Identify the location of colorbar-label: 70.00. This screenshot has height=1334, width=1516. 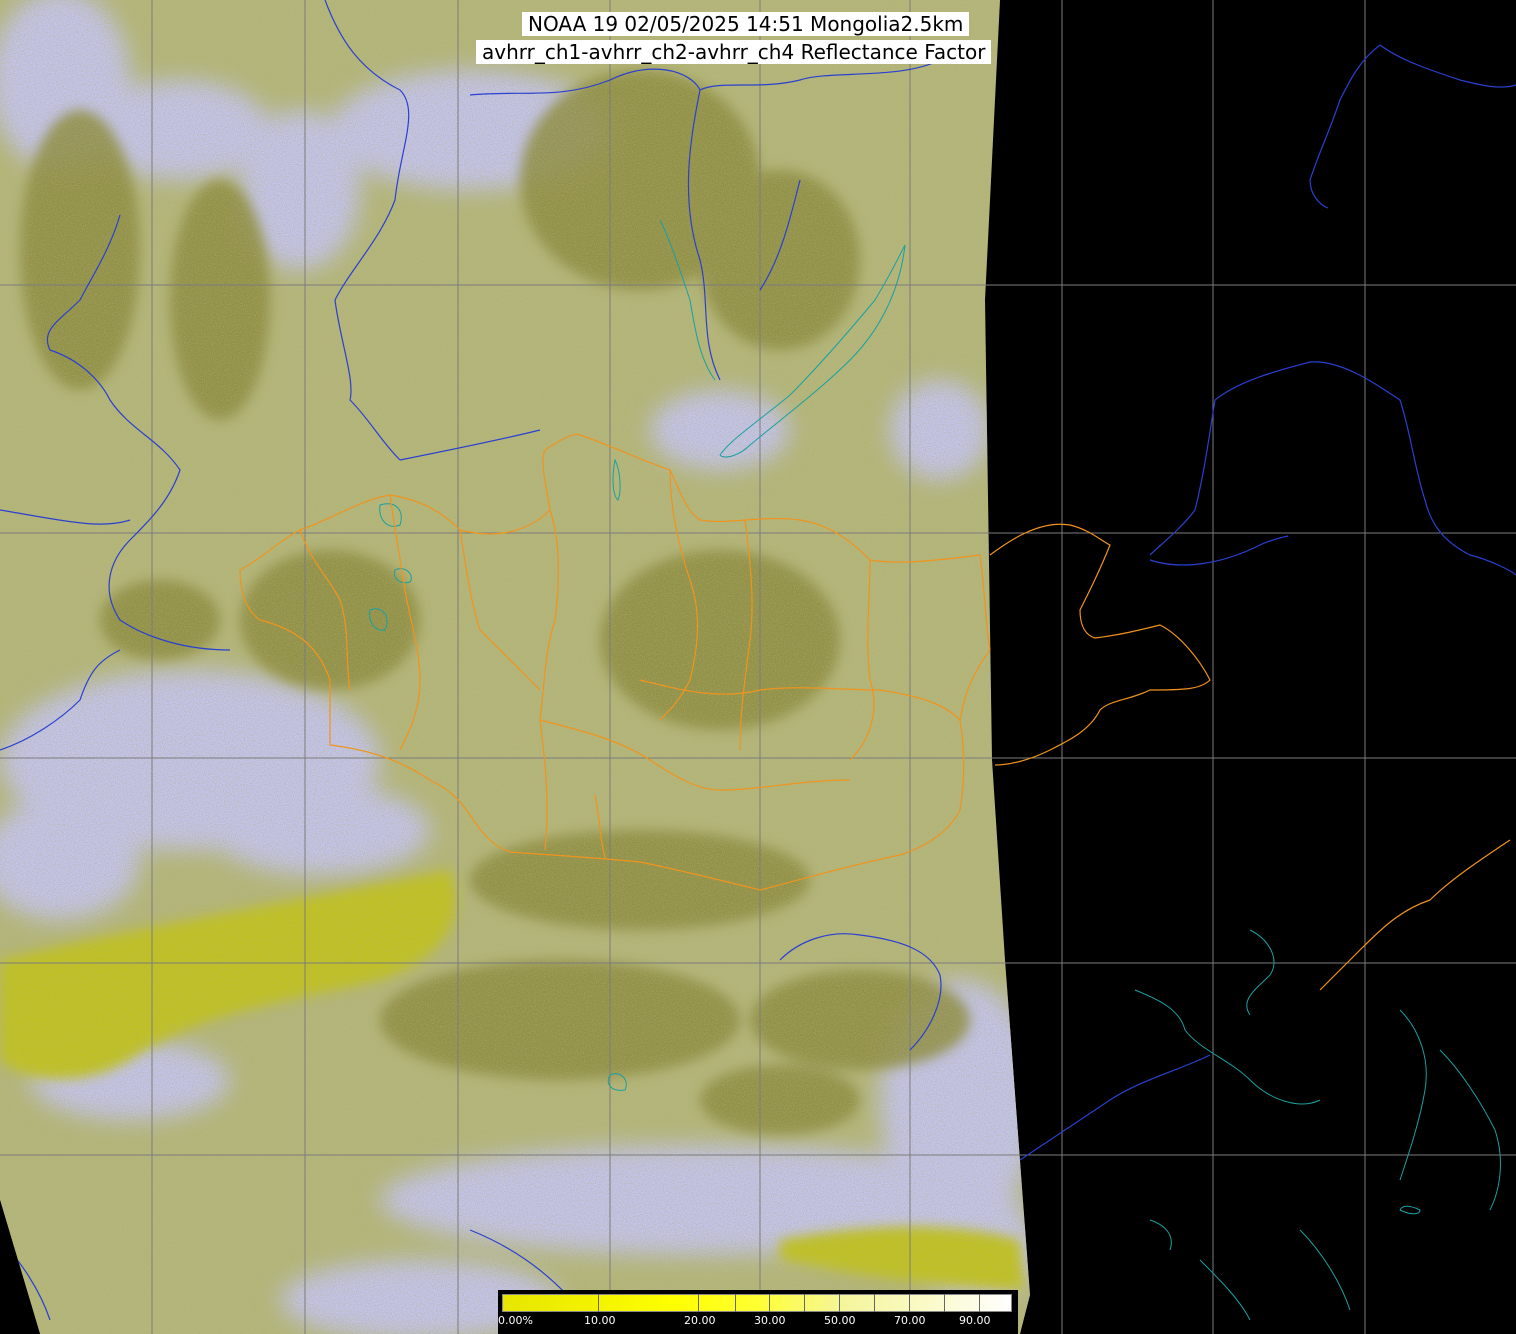
(910, 1320).